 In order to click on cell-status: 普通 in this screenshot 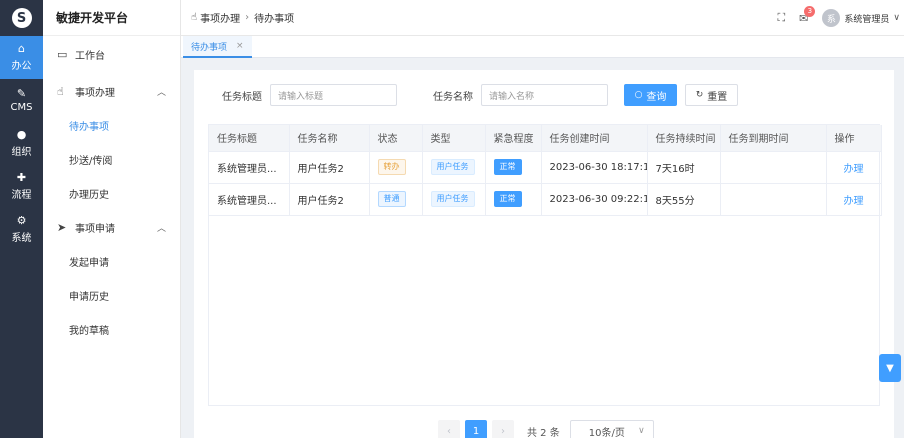, I will do `click(396, 199)`.